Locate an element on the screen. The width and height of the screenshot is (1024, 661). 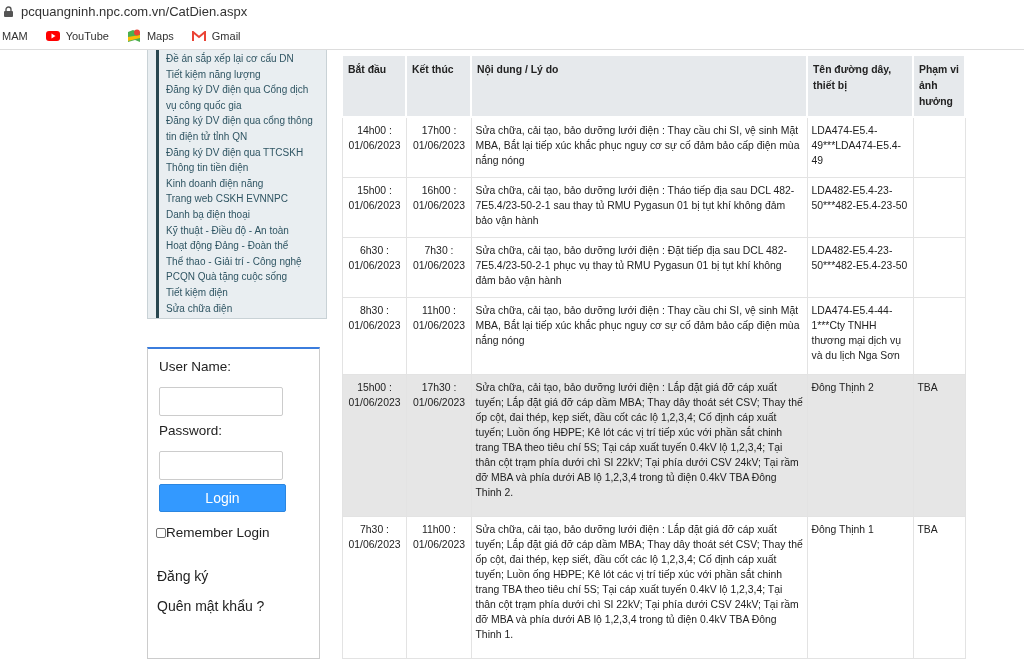
menu-link: Đăng ký DV điện qua Cổng dịch vụ công quốc gia is located at coordinates (243, 98).